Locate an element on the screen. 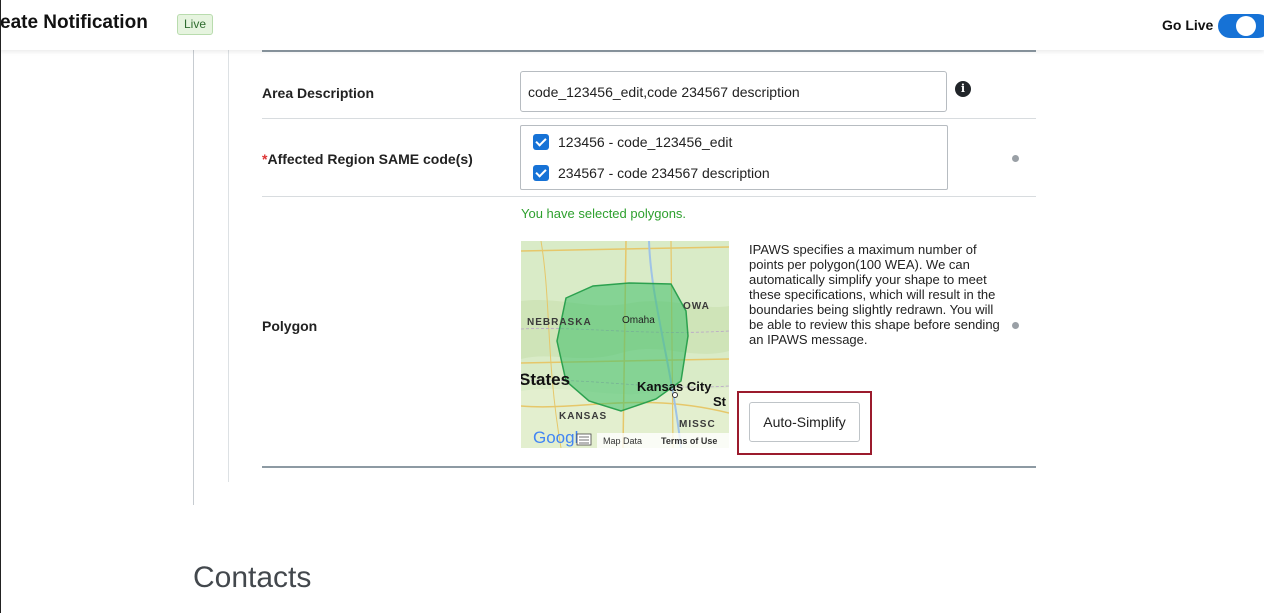 The width and height of the screenshot is (1264, 613). go-live-toggle is located at coordinates (1241, 26).